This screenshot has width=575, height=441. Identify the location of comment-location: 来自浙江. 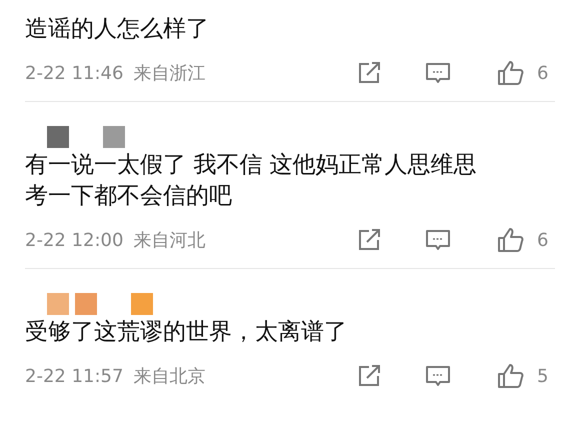
(169, 73).